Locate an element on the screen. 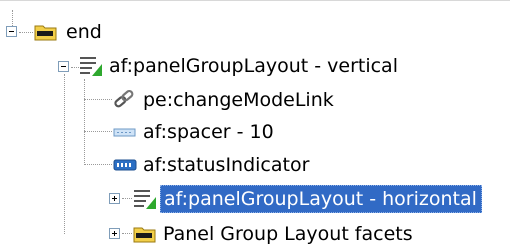 The height and width of the screenshot is (249, 510). tree-node-label: af:panelGroupLayout - vertical is located at coordinates (253, 66).